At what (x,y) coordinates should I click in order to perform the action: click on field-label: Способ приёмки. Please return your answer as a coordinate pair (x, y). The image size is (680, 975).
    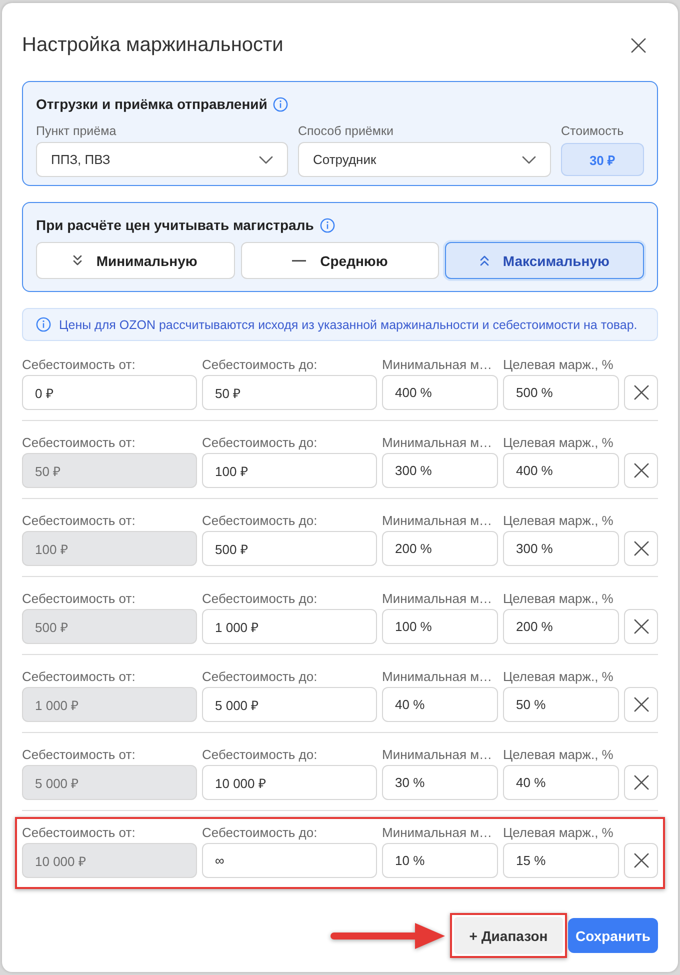
    Looking at the image, I should click on (346, 131).